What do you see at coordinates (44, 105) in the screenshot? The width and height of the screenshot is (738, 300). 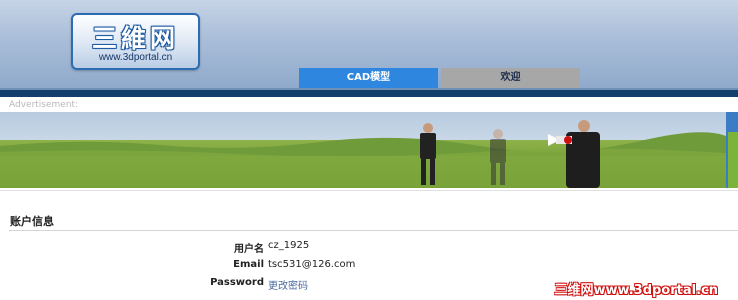 I see `advertisement-label: Advertisement:` at bounding box center [44, 105].